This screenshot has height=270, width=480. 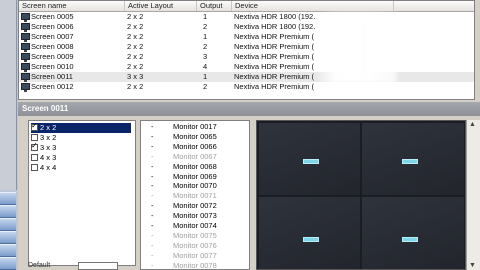 I want to click on monitor-name: Monitor 0073, so click(x=195, y=216).